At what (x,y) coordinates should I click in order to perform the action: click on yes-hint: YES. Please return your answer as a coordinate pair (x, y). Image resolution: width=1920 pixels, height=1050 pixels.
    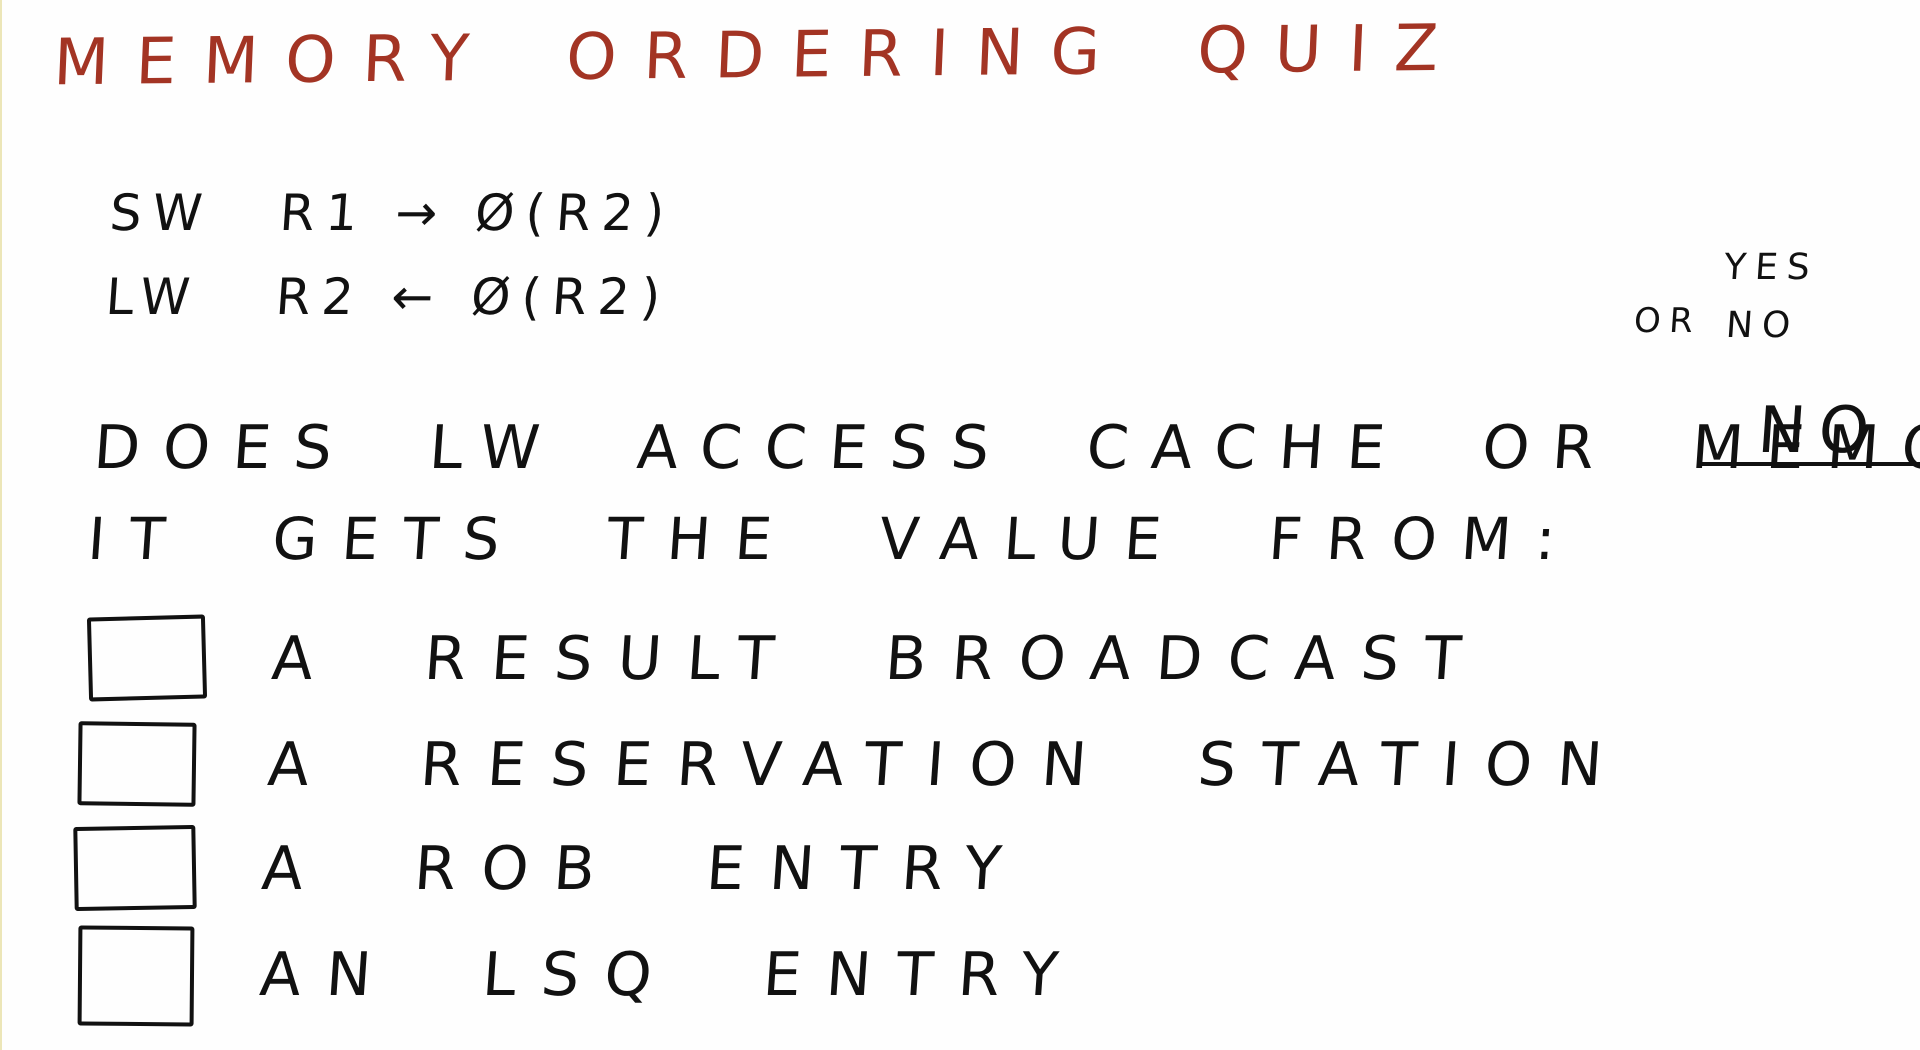
    Looking at the image, I should click on (1771, 267).